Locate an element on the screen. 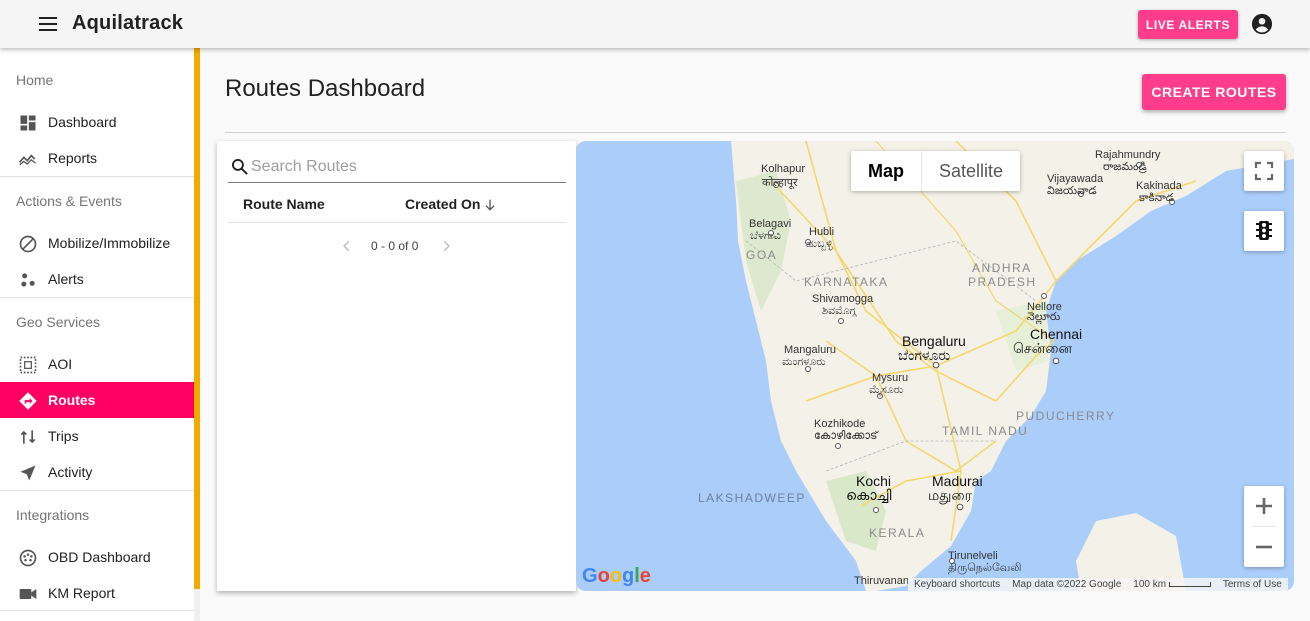  map-data-text: Map data ©2022 Google is located at coordinates (1067, 584).